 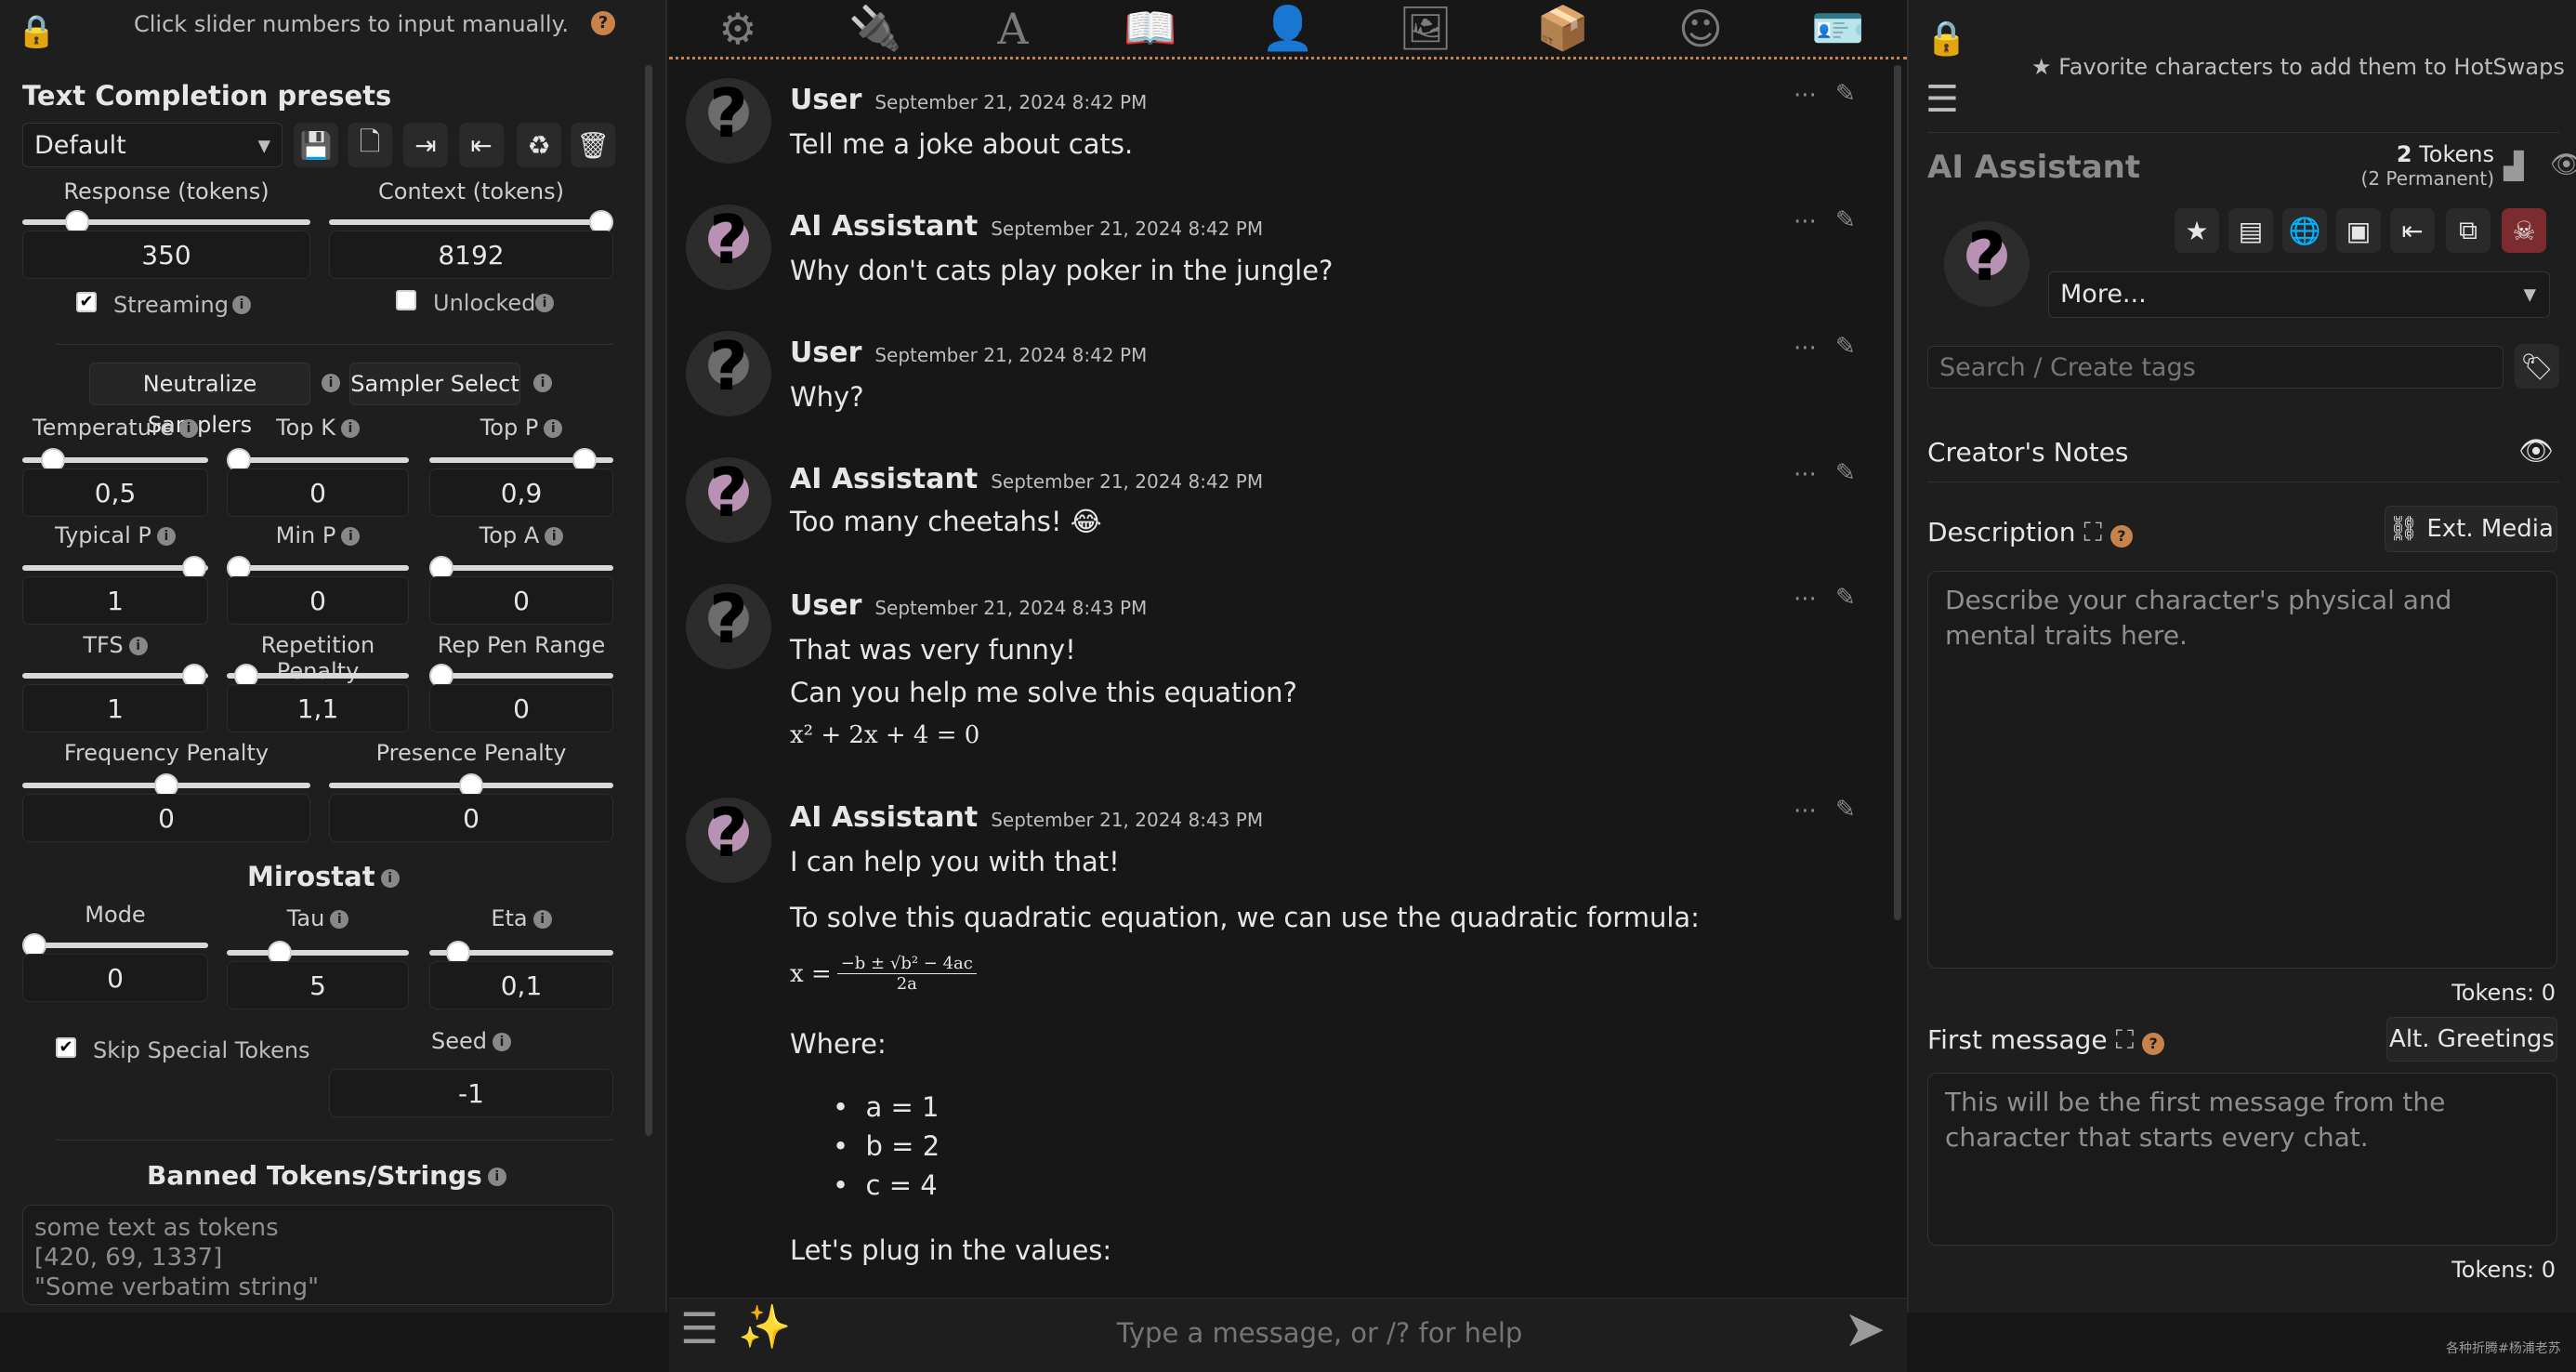 I want to click on font-icon: A, so click(x=1013, y=29).